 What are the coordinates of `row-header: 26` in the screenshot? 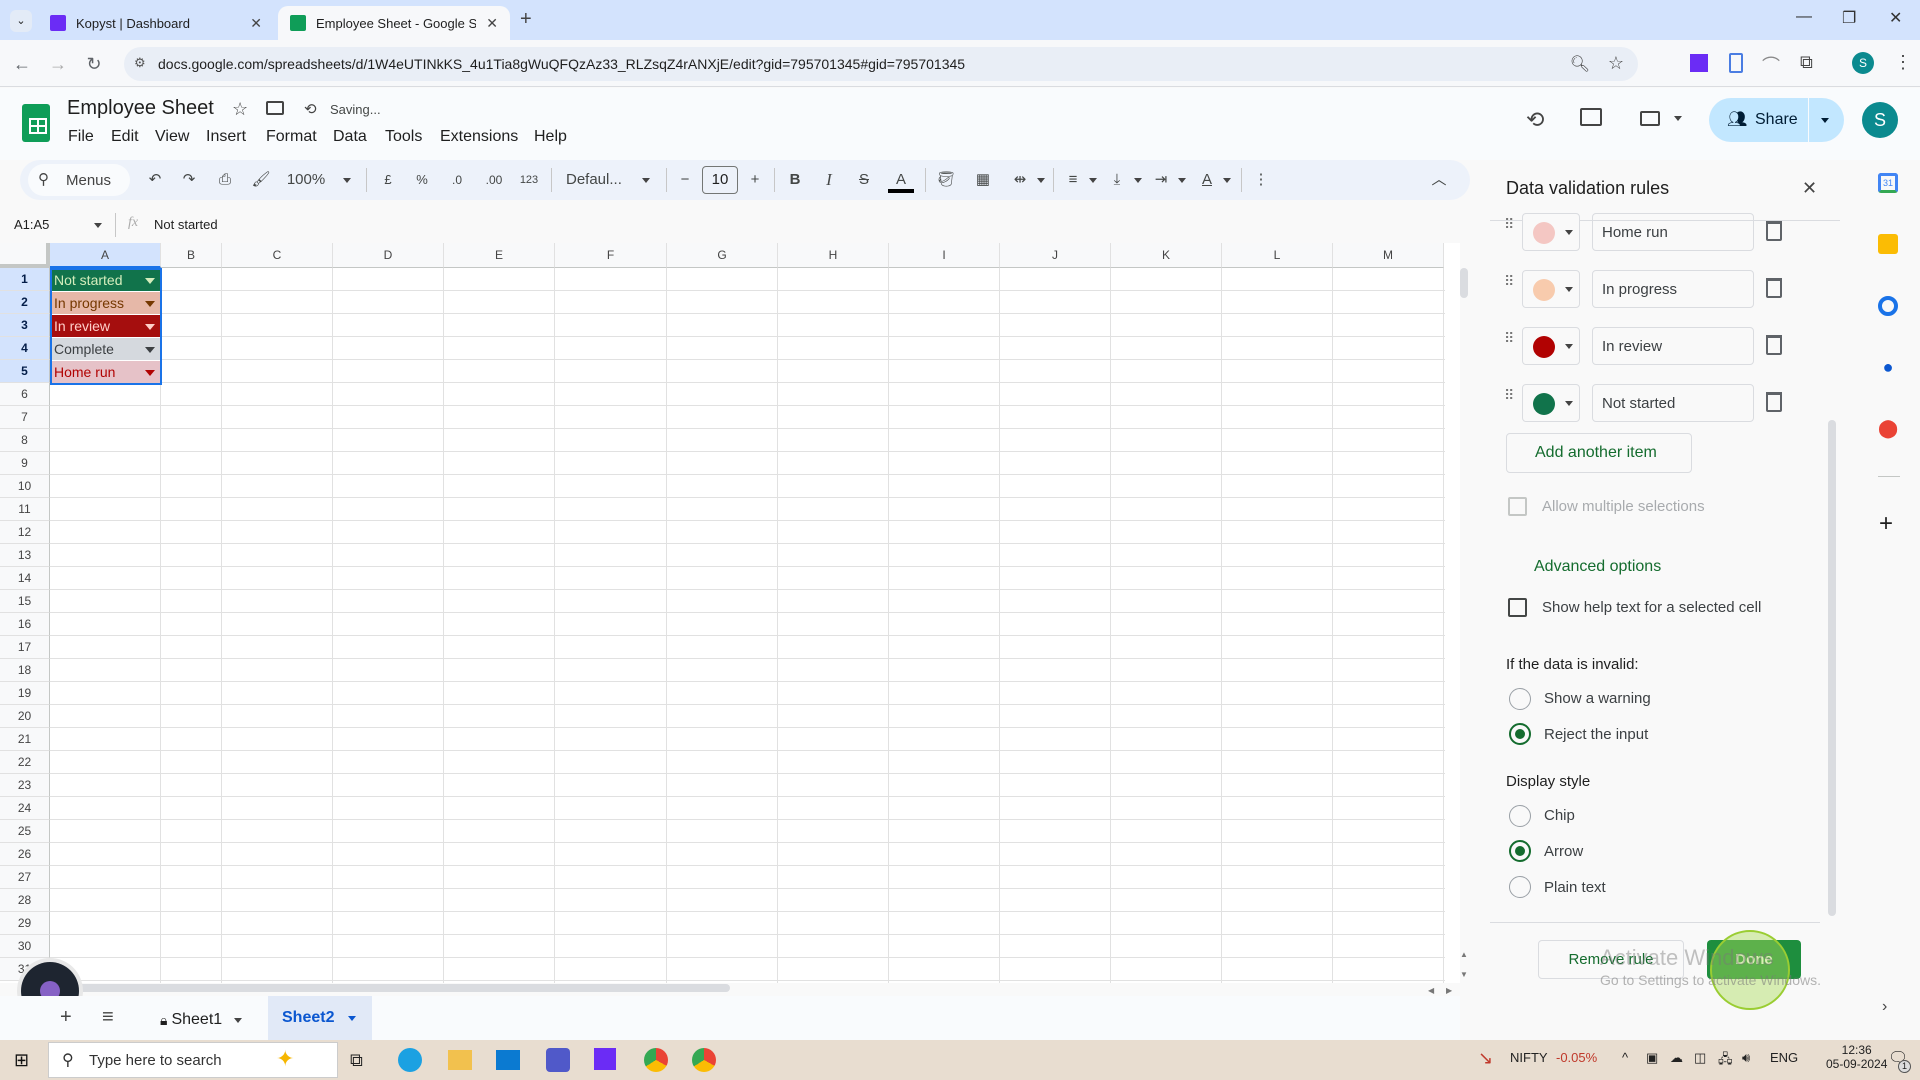 It's located at (25, 854).